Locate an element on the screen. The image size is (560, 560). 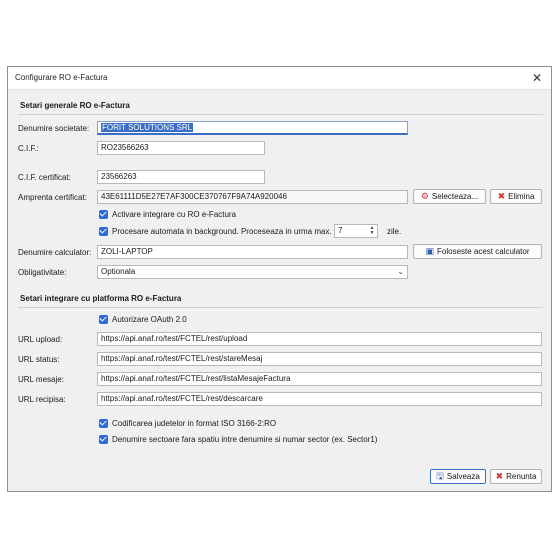
cert-cif-label: C.I.F. certificat: is located at coordinates (44, 177).